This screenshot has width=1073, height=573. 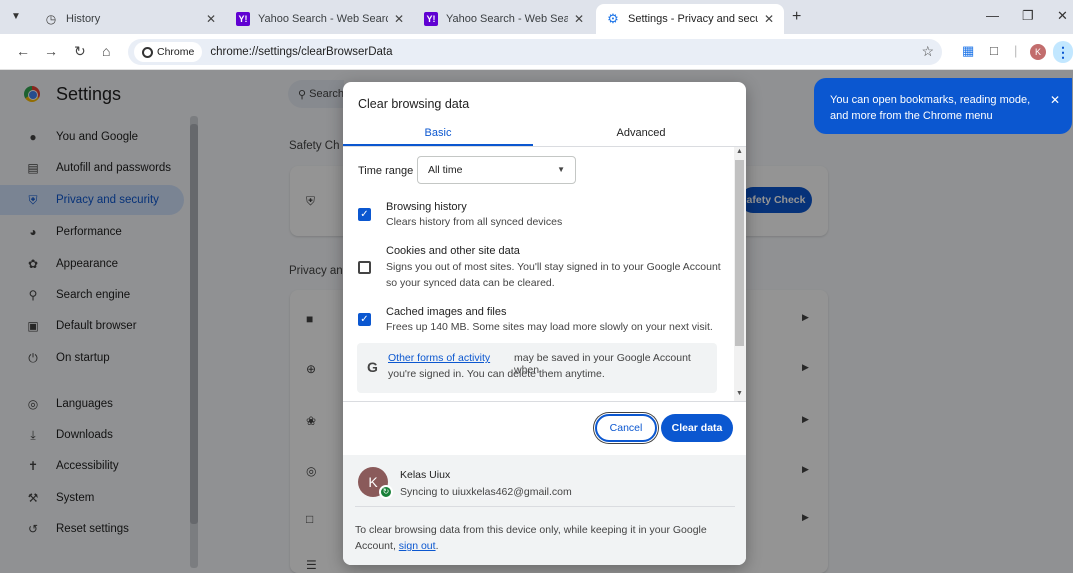 I want to click on account-sync-status: Syncing to uiuxkelas462@gmail.com, so click(x=486, y=492).